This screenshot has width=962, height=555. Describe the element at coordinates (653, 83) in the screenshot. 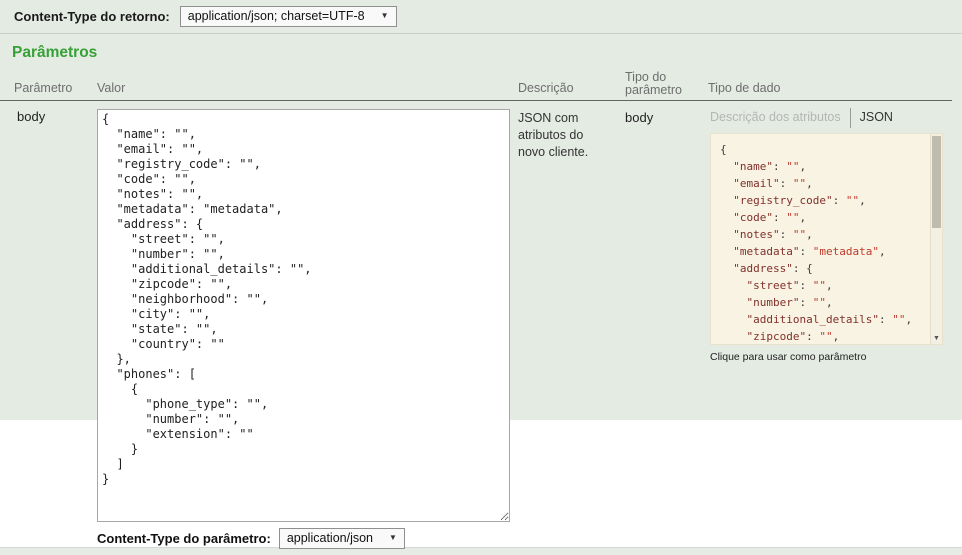

I see `column-header-tipo-do-parametro: Tipo do parâmetro` at that location.